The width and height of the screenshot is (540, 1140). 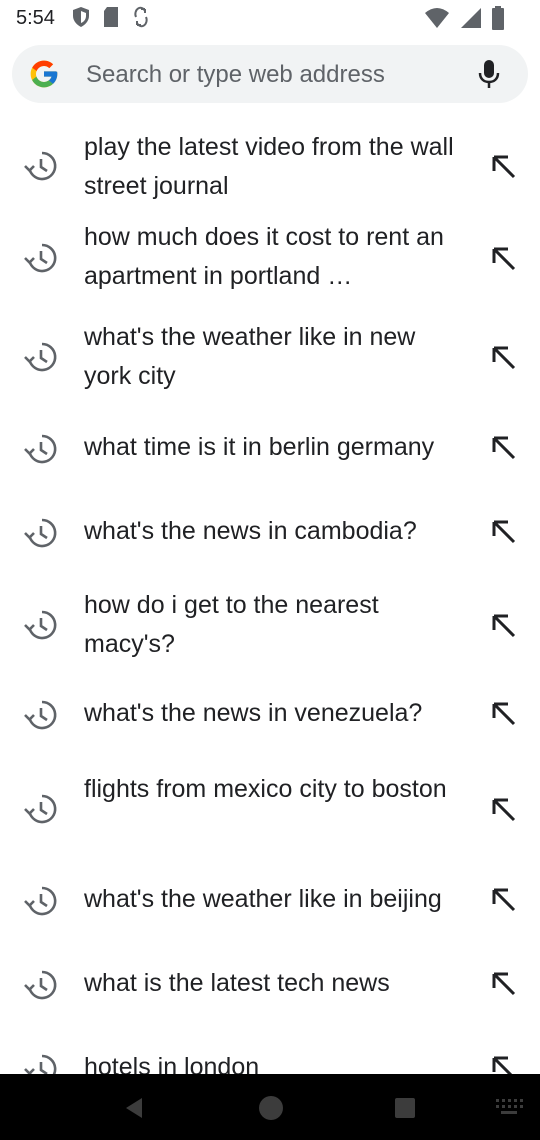 I want to click on suggestion-text: what's the weather like in new york city, so click(x=250, y=356).